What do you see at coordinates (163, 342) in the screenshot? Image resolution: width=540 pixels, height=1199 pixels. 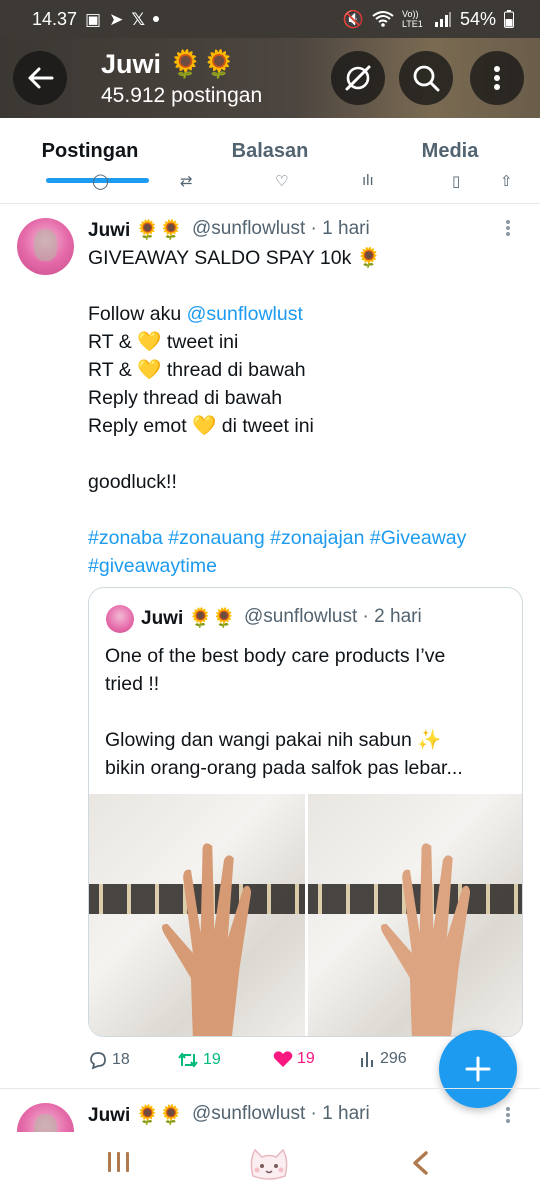 I see `tweet-line: RT & 💛 tweet ini` at bounding box center [163, 342].